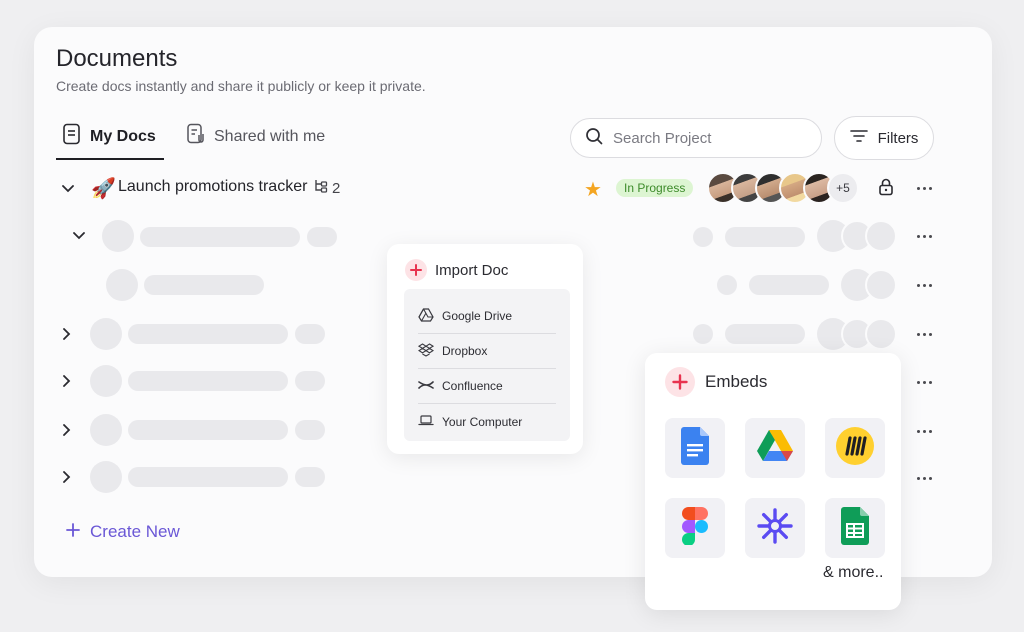 This screenshot has width=1024, height=632. What do you see at coordinates (465, 351) in the screenshot?
I see `import-item-label: Dropbox` at bounding box center [465, 351].